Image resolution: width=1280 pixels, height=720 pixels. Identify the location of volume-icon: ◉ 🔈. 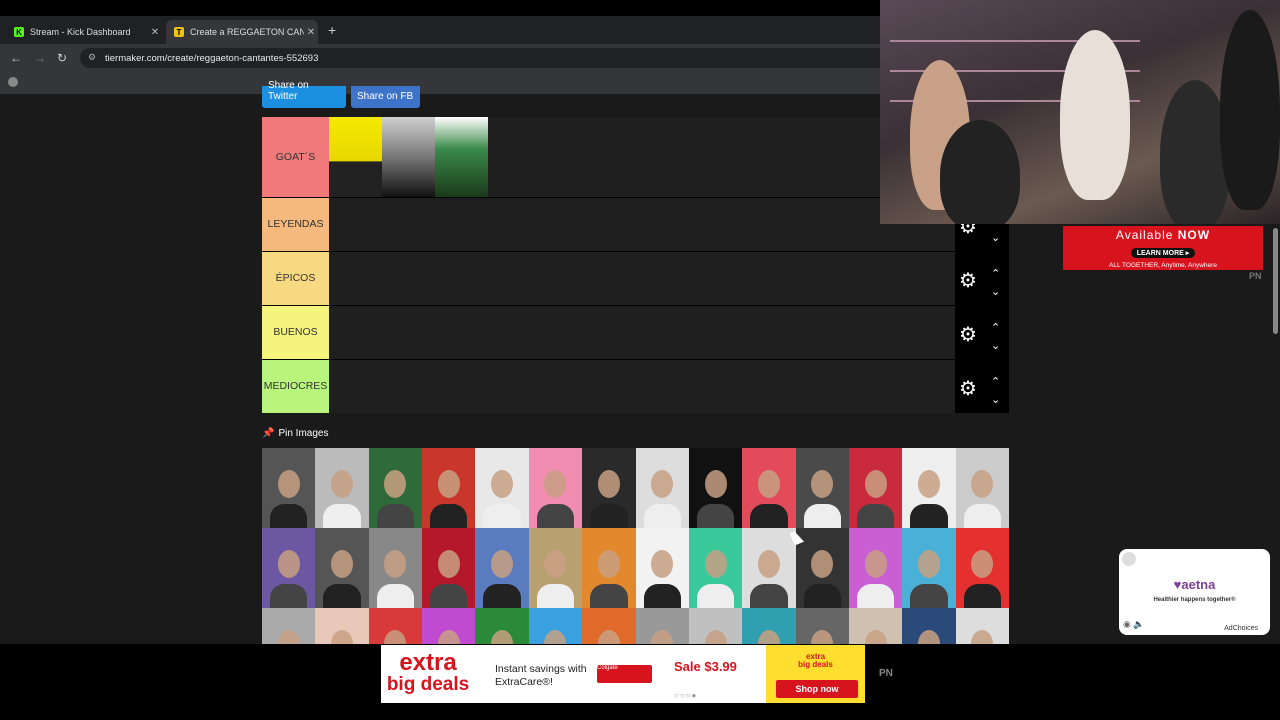
(1134, 624).